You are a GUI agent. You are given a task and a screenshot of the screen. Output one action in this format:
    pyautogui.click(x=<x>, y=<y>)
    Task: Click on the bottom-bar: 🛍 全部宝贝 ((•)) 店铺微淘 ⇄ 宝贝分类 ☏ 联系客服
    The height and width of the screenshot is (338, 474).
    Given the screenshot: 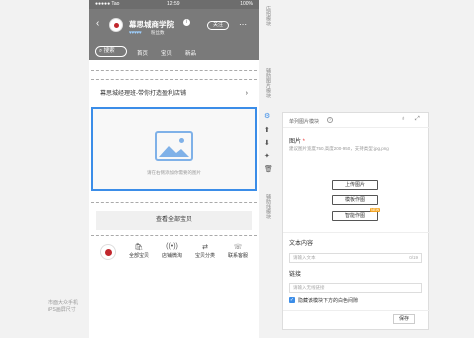 What is the action you would take?
    pyautogui.click(x=174, y=252)
    